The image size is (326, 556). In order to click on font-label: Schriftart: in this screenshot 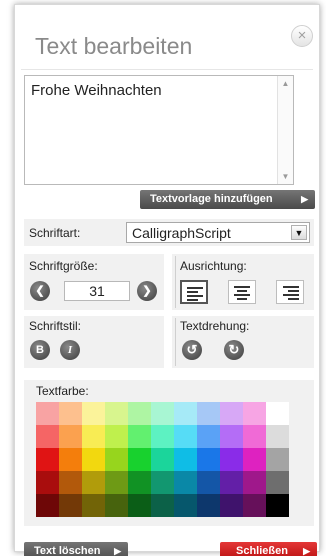, I will do `click(55, 233)`.